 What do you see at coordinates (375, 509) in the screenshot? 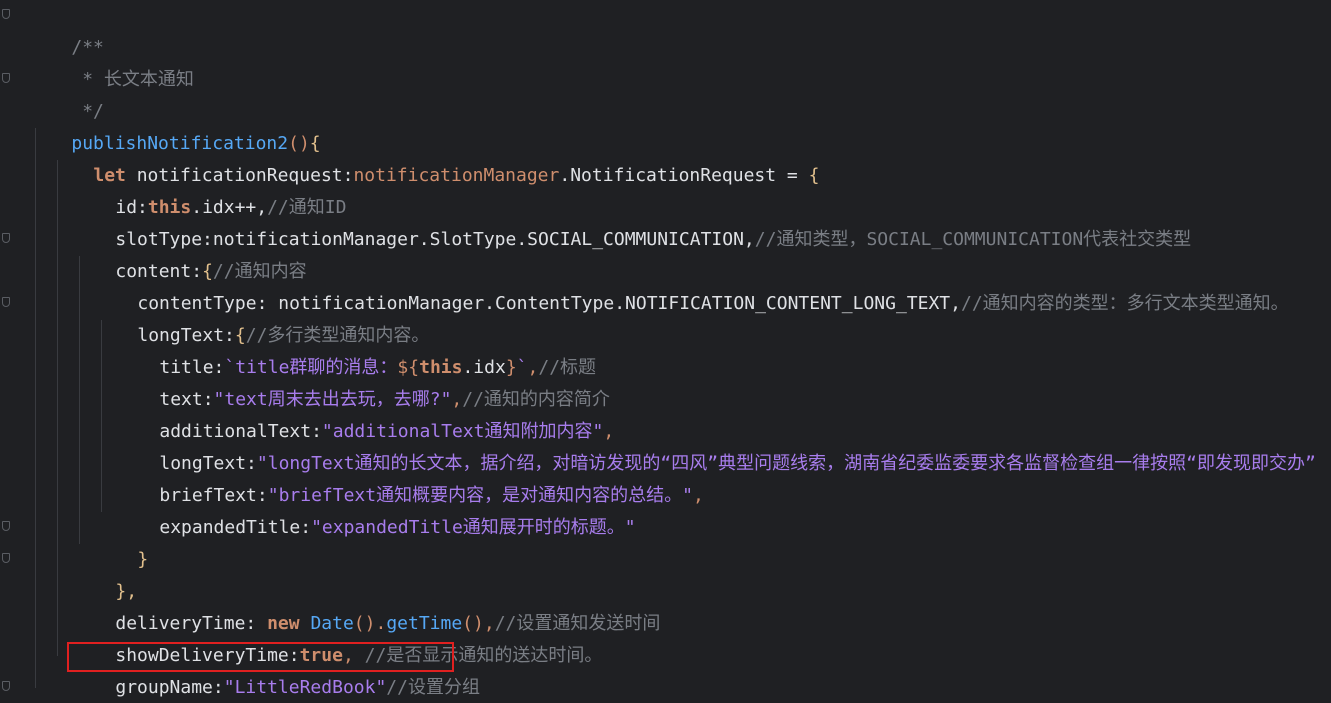
I see `code-line: expandedTitle:"expandedTitle通知展开时的标题。"` at bounding box center [375, 509].